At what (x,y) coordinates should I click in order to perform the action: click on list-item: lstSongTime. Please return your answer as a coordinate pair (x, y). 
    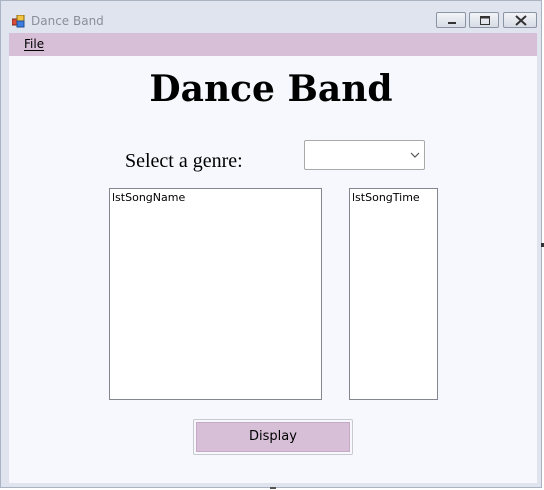
    Looking at the image, I should click on (386, 198).